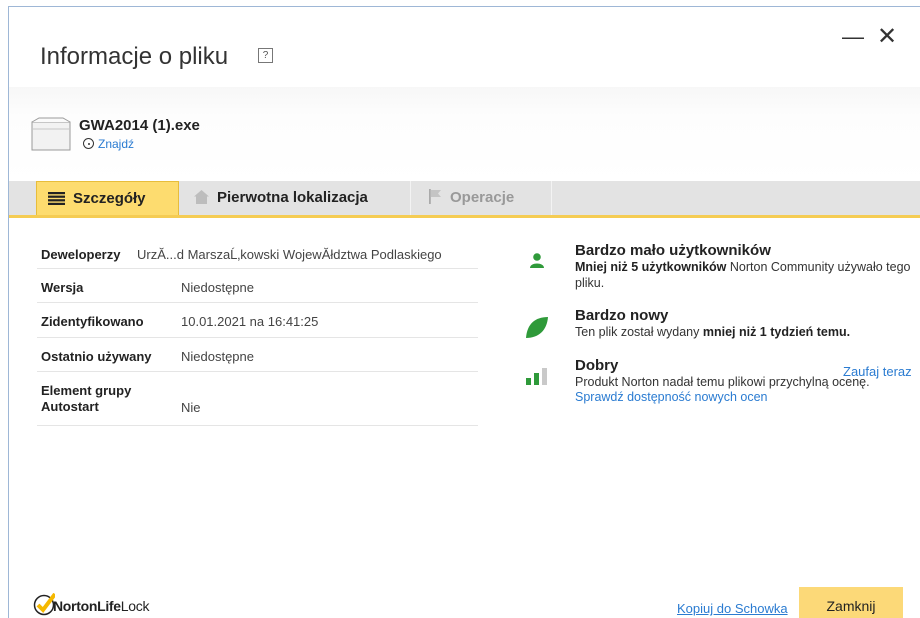 The width and height of the screenshot is (920, 618). What do you see at coordinates (81, 254) in the screenshot?
I see `detail-label: Deweloperzy` at bounding box center [81, 254].